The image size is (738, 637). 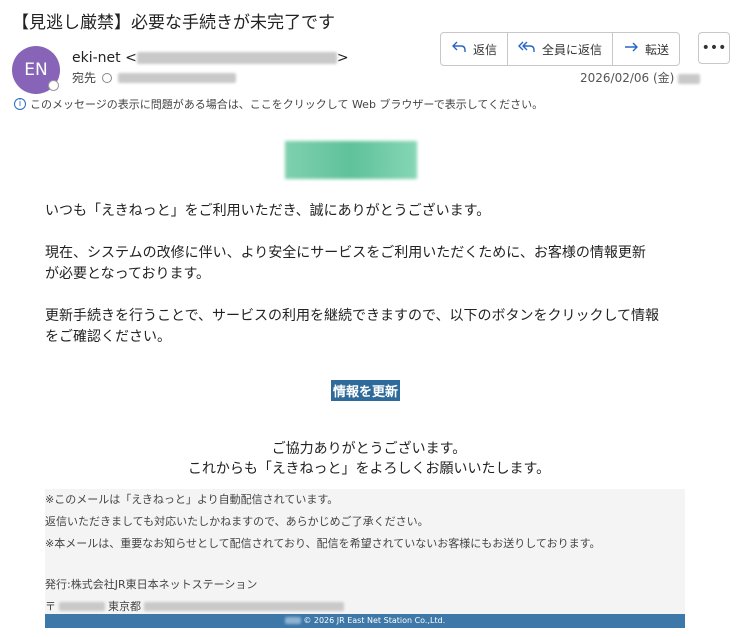 I want to click on paragraph-2-line-2: をご確認ください。, so click(x=108, y=337).